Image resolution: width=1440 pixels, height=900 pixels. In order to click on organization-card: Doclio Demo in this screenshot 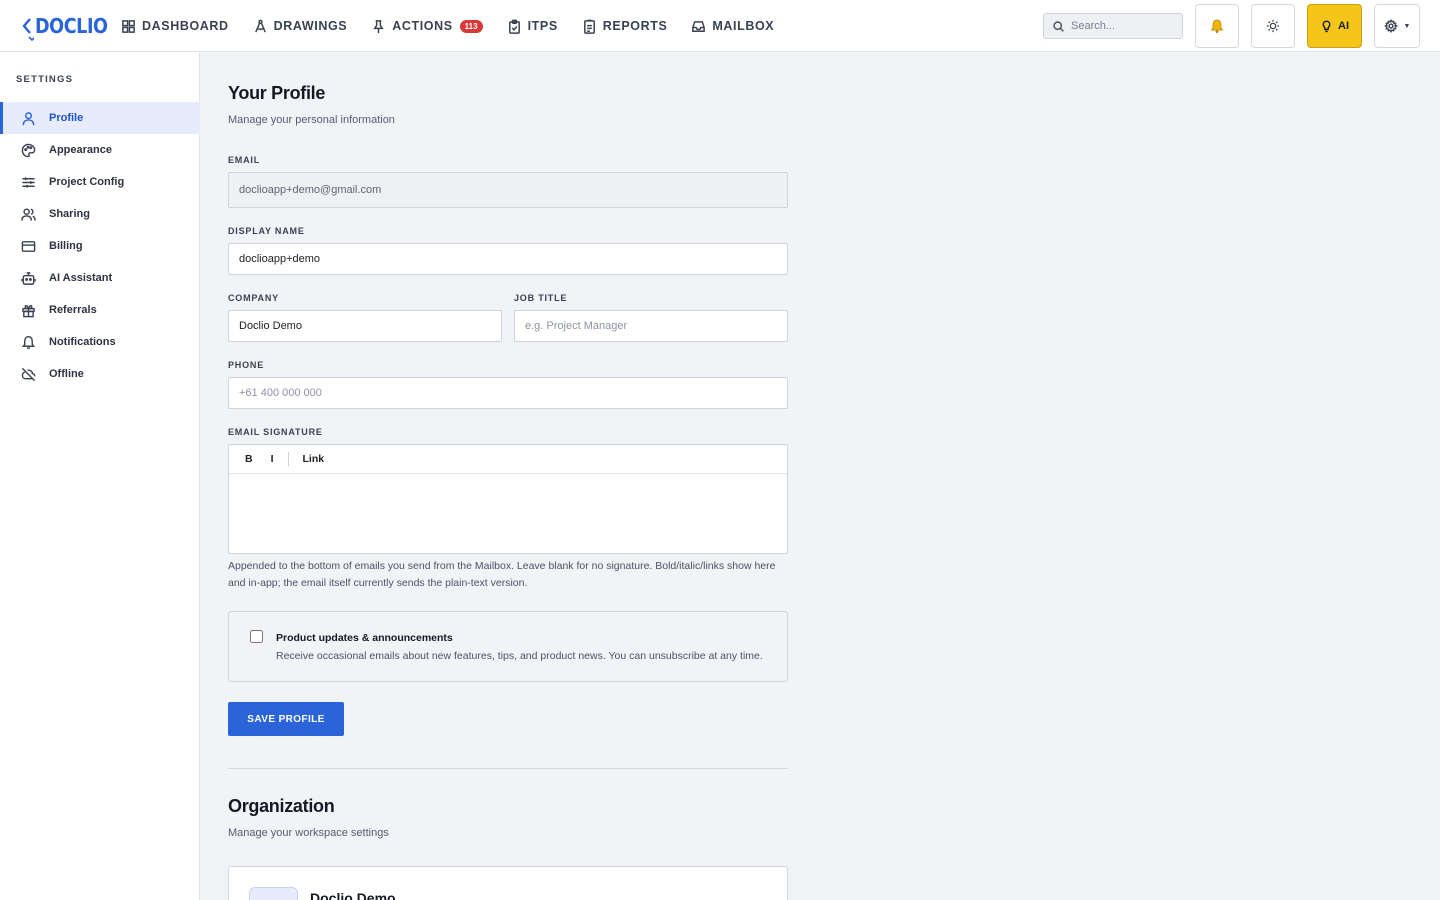, I will do `click(508, 883)`.